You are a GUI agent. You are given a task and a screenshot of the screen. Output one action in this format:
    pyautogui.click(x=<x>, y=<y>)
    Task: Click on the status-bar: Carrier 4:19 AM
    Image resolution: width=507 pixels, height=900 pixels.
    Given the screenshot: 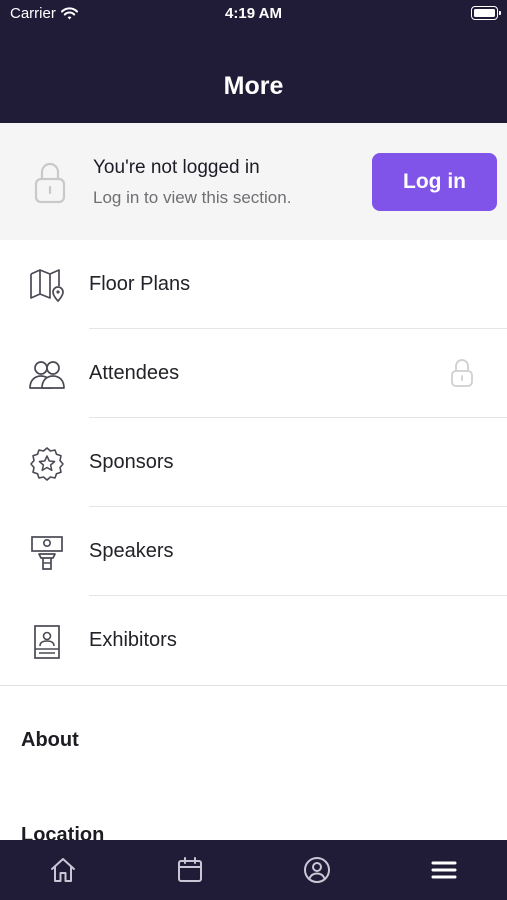 What is the action you would take?
    pyautogui.click(x=253, y=14)
    